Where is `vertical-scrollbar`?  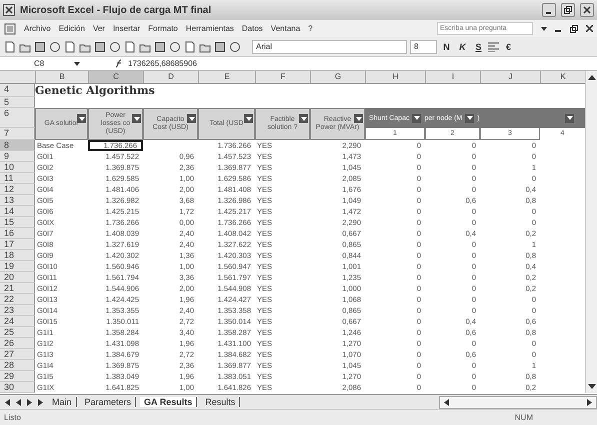
vertical-scrollbar is located at coordinates (591, 232).